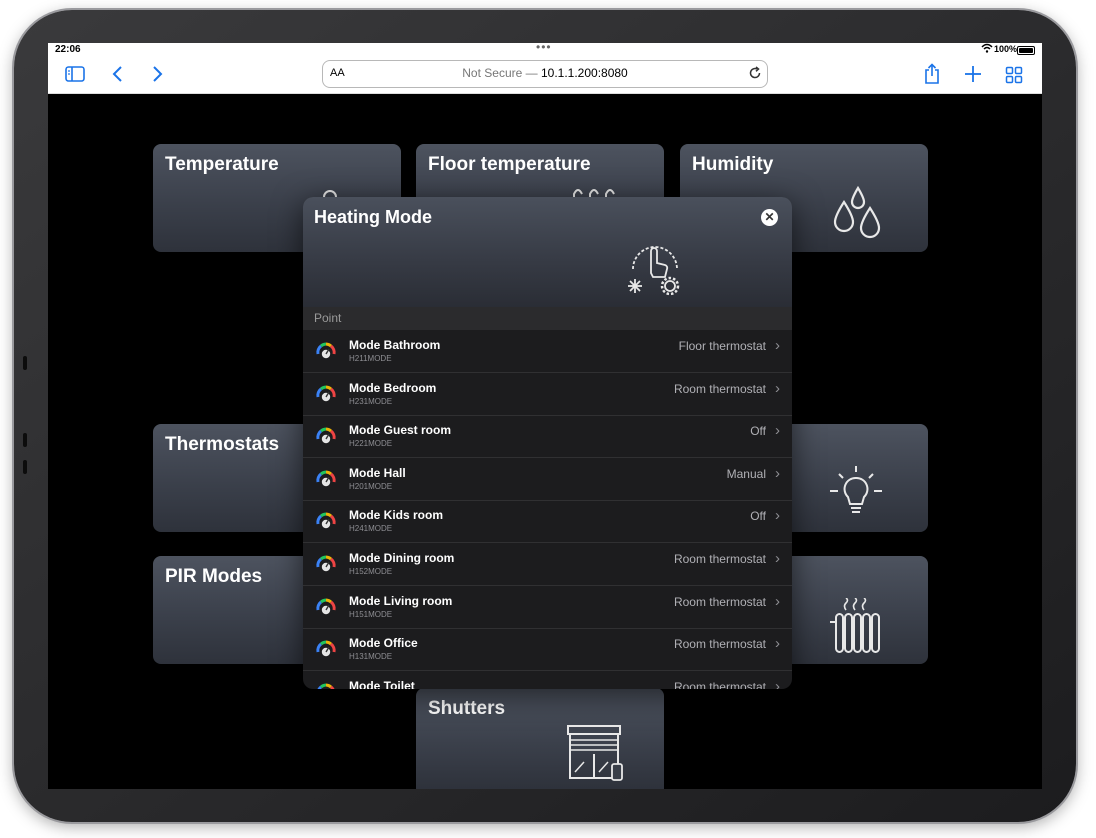 The width and height of the screenshot is (1096, 838). What do you see at coordinates (400, 430) in the screenshot?
I see `mode-name: Mode Guest room` at bounding box center [400, 430].